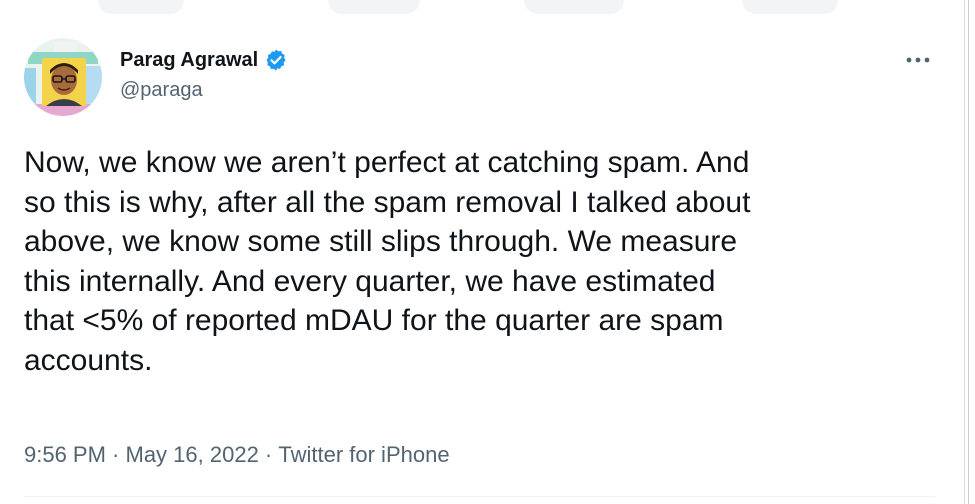 This screenshot has width=975, height=504. I want to click on tweet-time: 9:56 PM, so click(65, 455).